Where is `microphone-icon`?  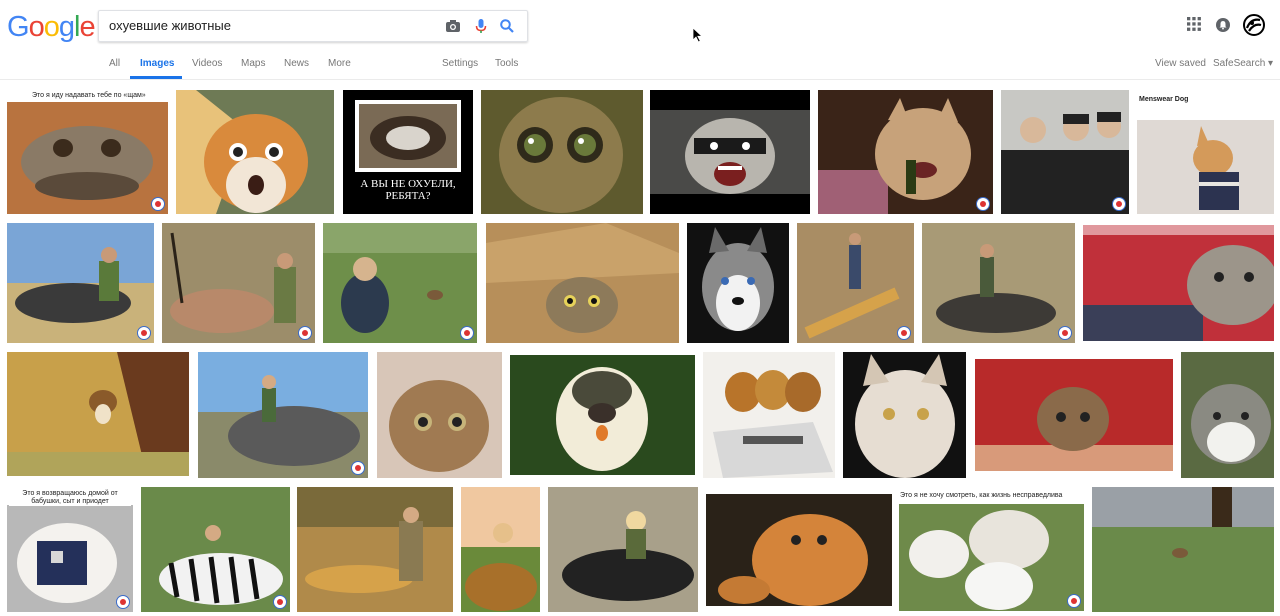
microphone-icon is located at coordinates (481, 26).